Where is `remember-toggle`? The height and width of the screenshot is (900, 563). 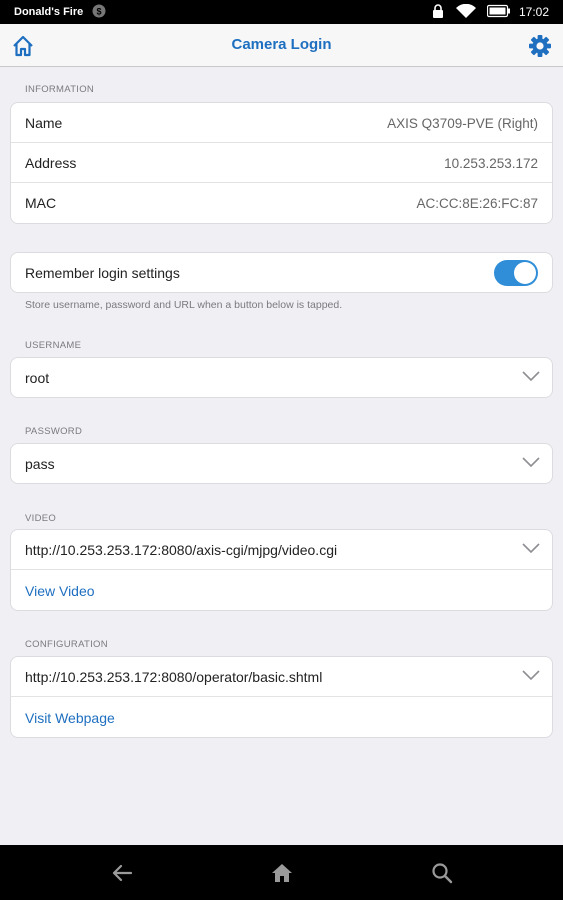
remember-toggle is located at coordinates (516, 273).